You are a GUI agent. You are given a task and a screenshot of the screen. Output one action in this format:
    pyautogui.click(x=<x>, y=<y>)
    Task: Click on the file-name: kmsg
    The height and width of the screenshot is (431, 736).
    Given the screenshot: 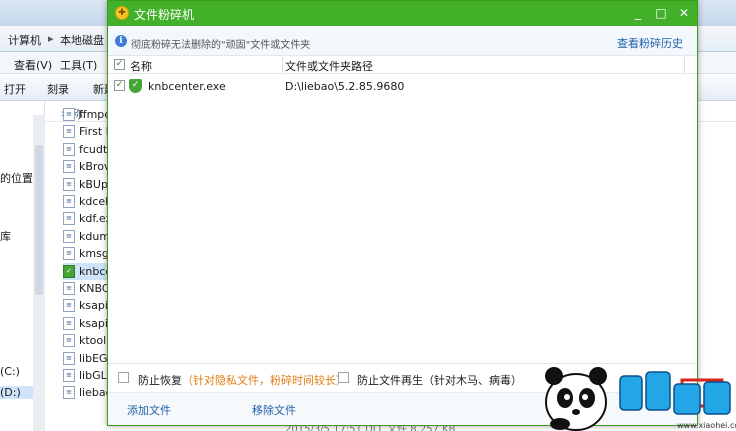 What is the action you would take?
    pyautogui.click(x=94, y=254)
    